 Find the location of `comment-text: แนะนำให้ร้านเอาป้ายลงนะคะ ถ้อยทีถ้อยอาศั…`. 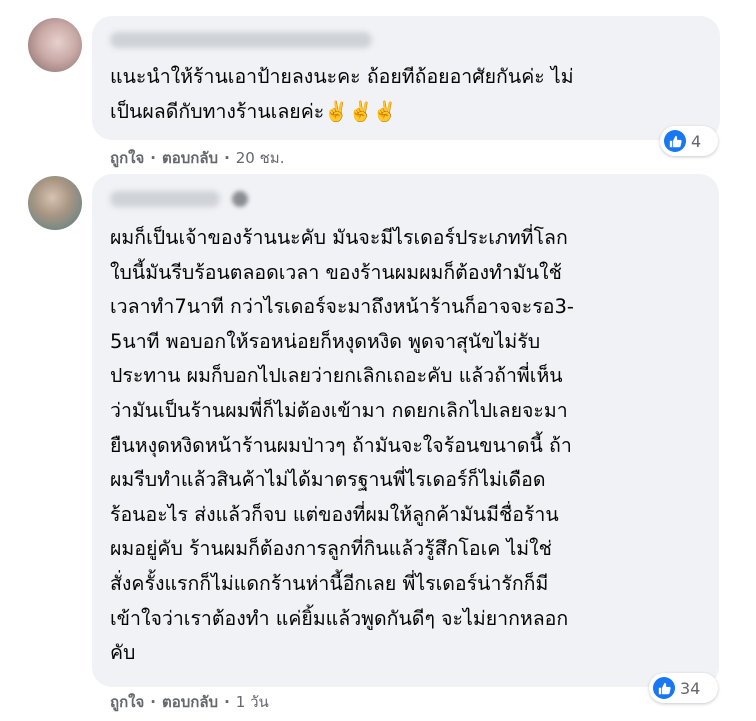

comment-text: แนะนำให้ร้านเอาป้ายลงนะคะ ถ้อยทีถ้อยอาศั… is located at coordinates (342, 94).